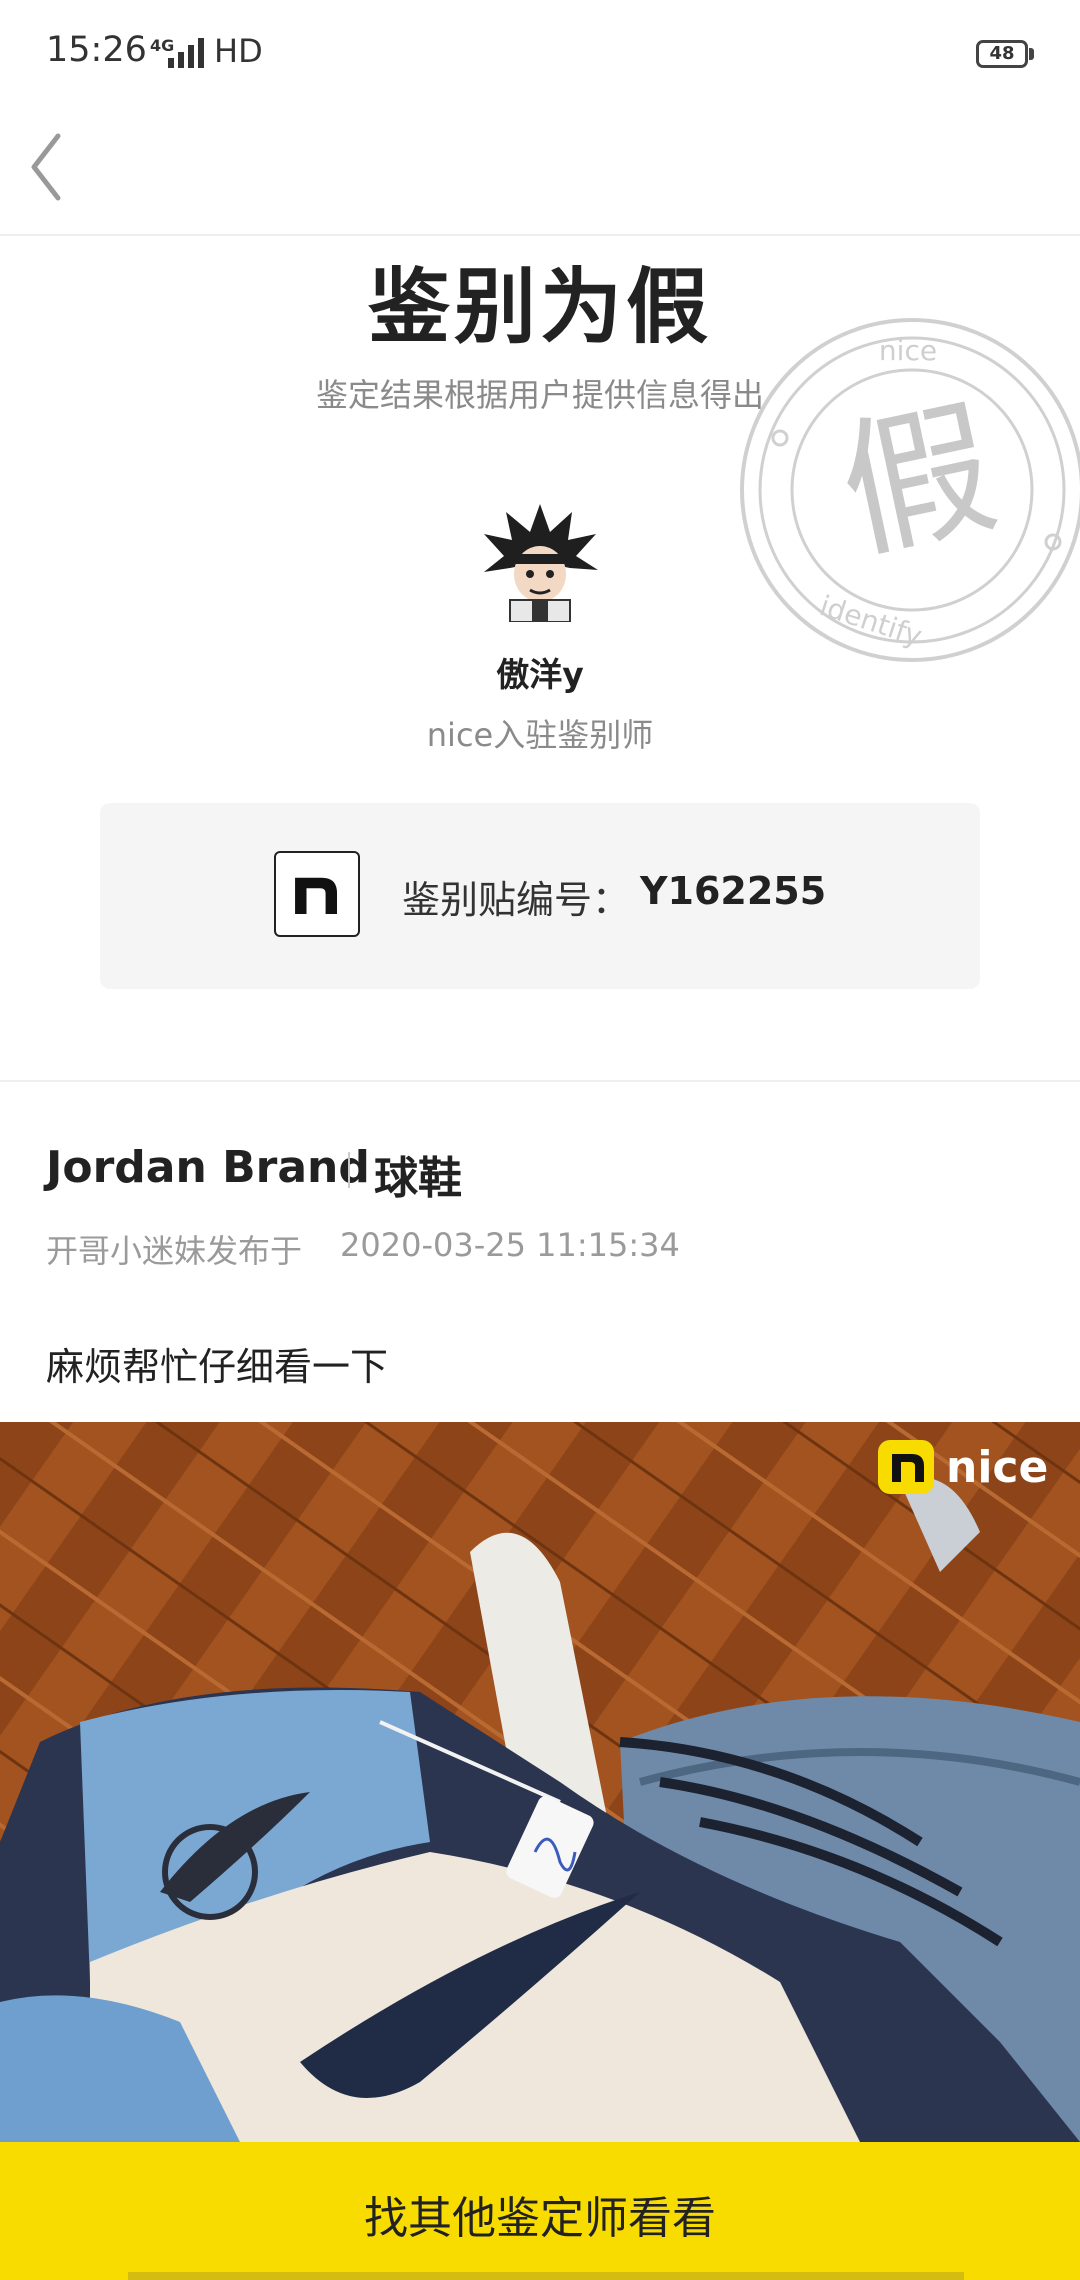 This screenshot has height=2280, width=1080. I want to click on post-timestamp: 2020-03-25 11:15:34, so click(510, 1245).